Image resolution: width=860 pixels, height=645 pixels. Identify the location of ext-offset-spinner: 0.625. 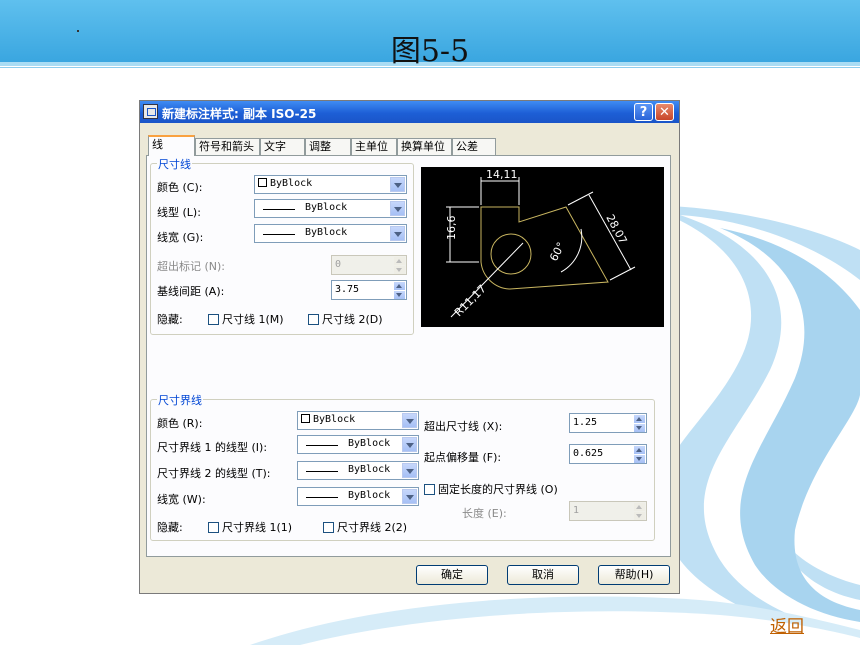
(608, 454).